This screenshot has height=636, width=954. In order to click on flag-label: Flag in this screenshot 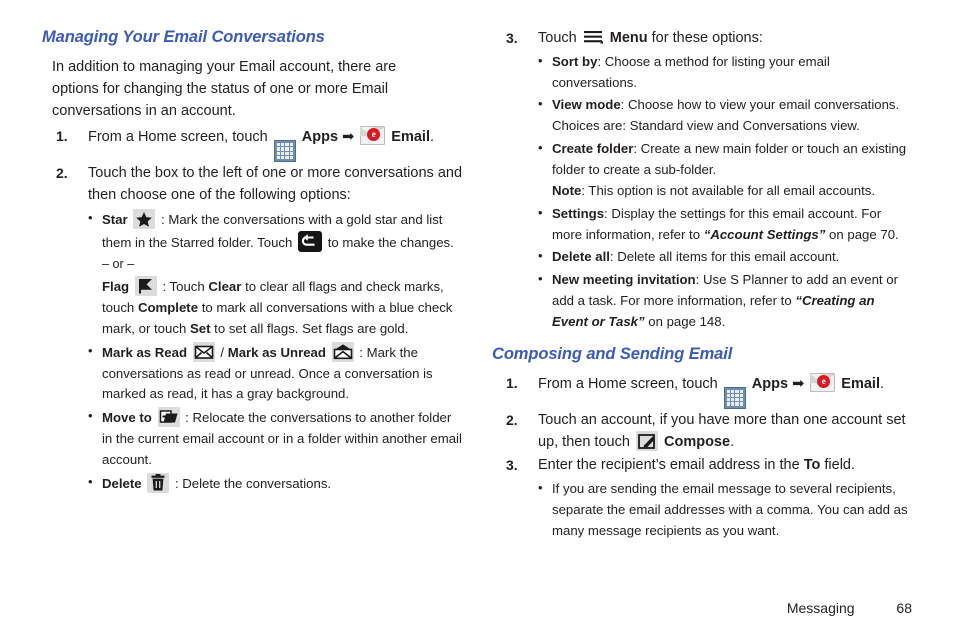, I will do `click(116, 287)`.